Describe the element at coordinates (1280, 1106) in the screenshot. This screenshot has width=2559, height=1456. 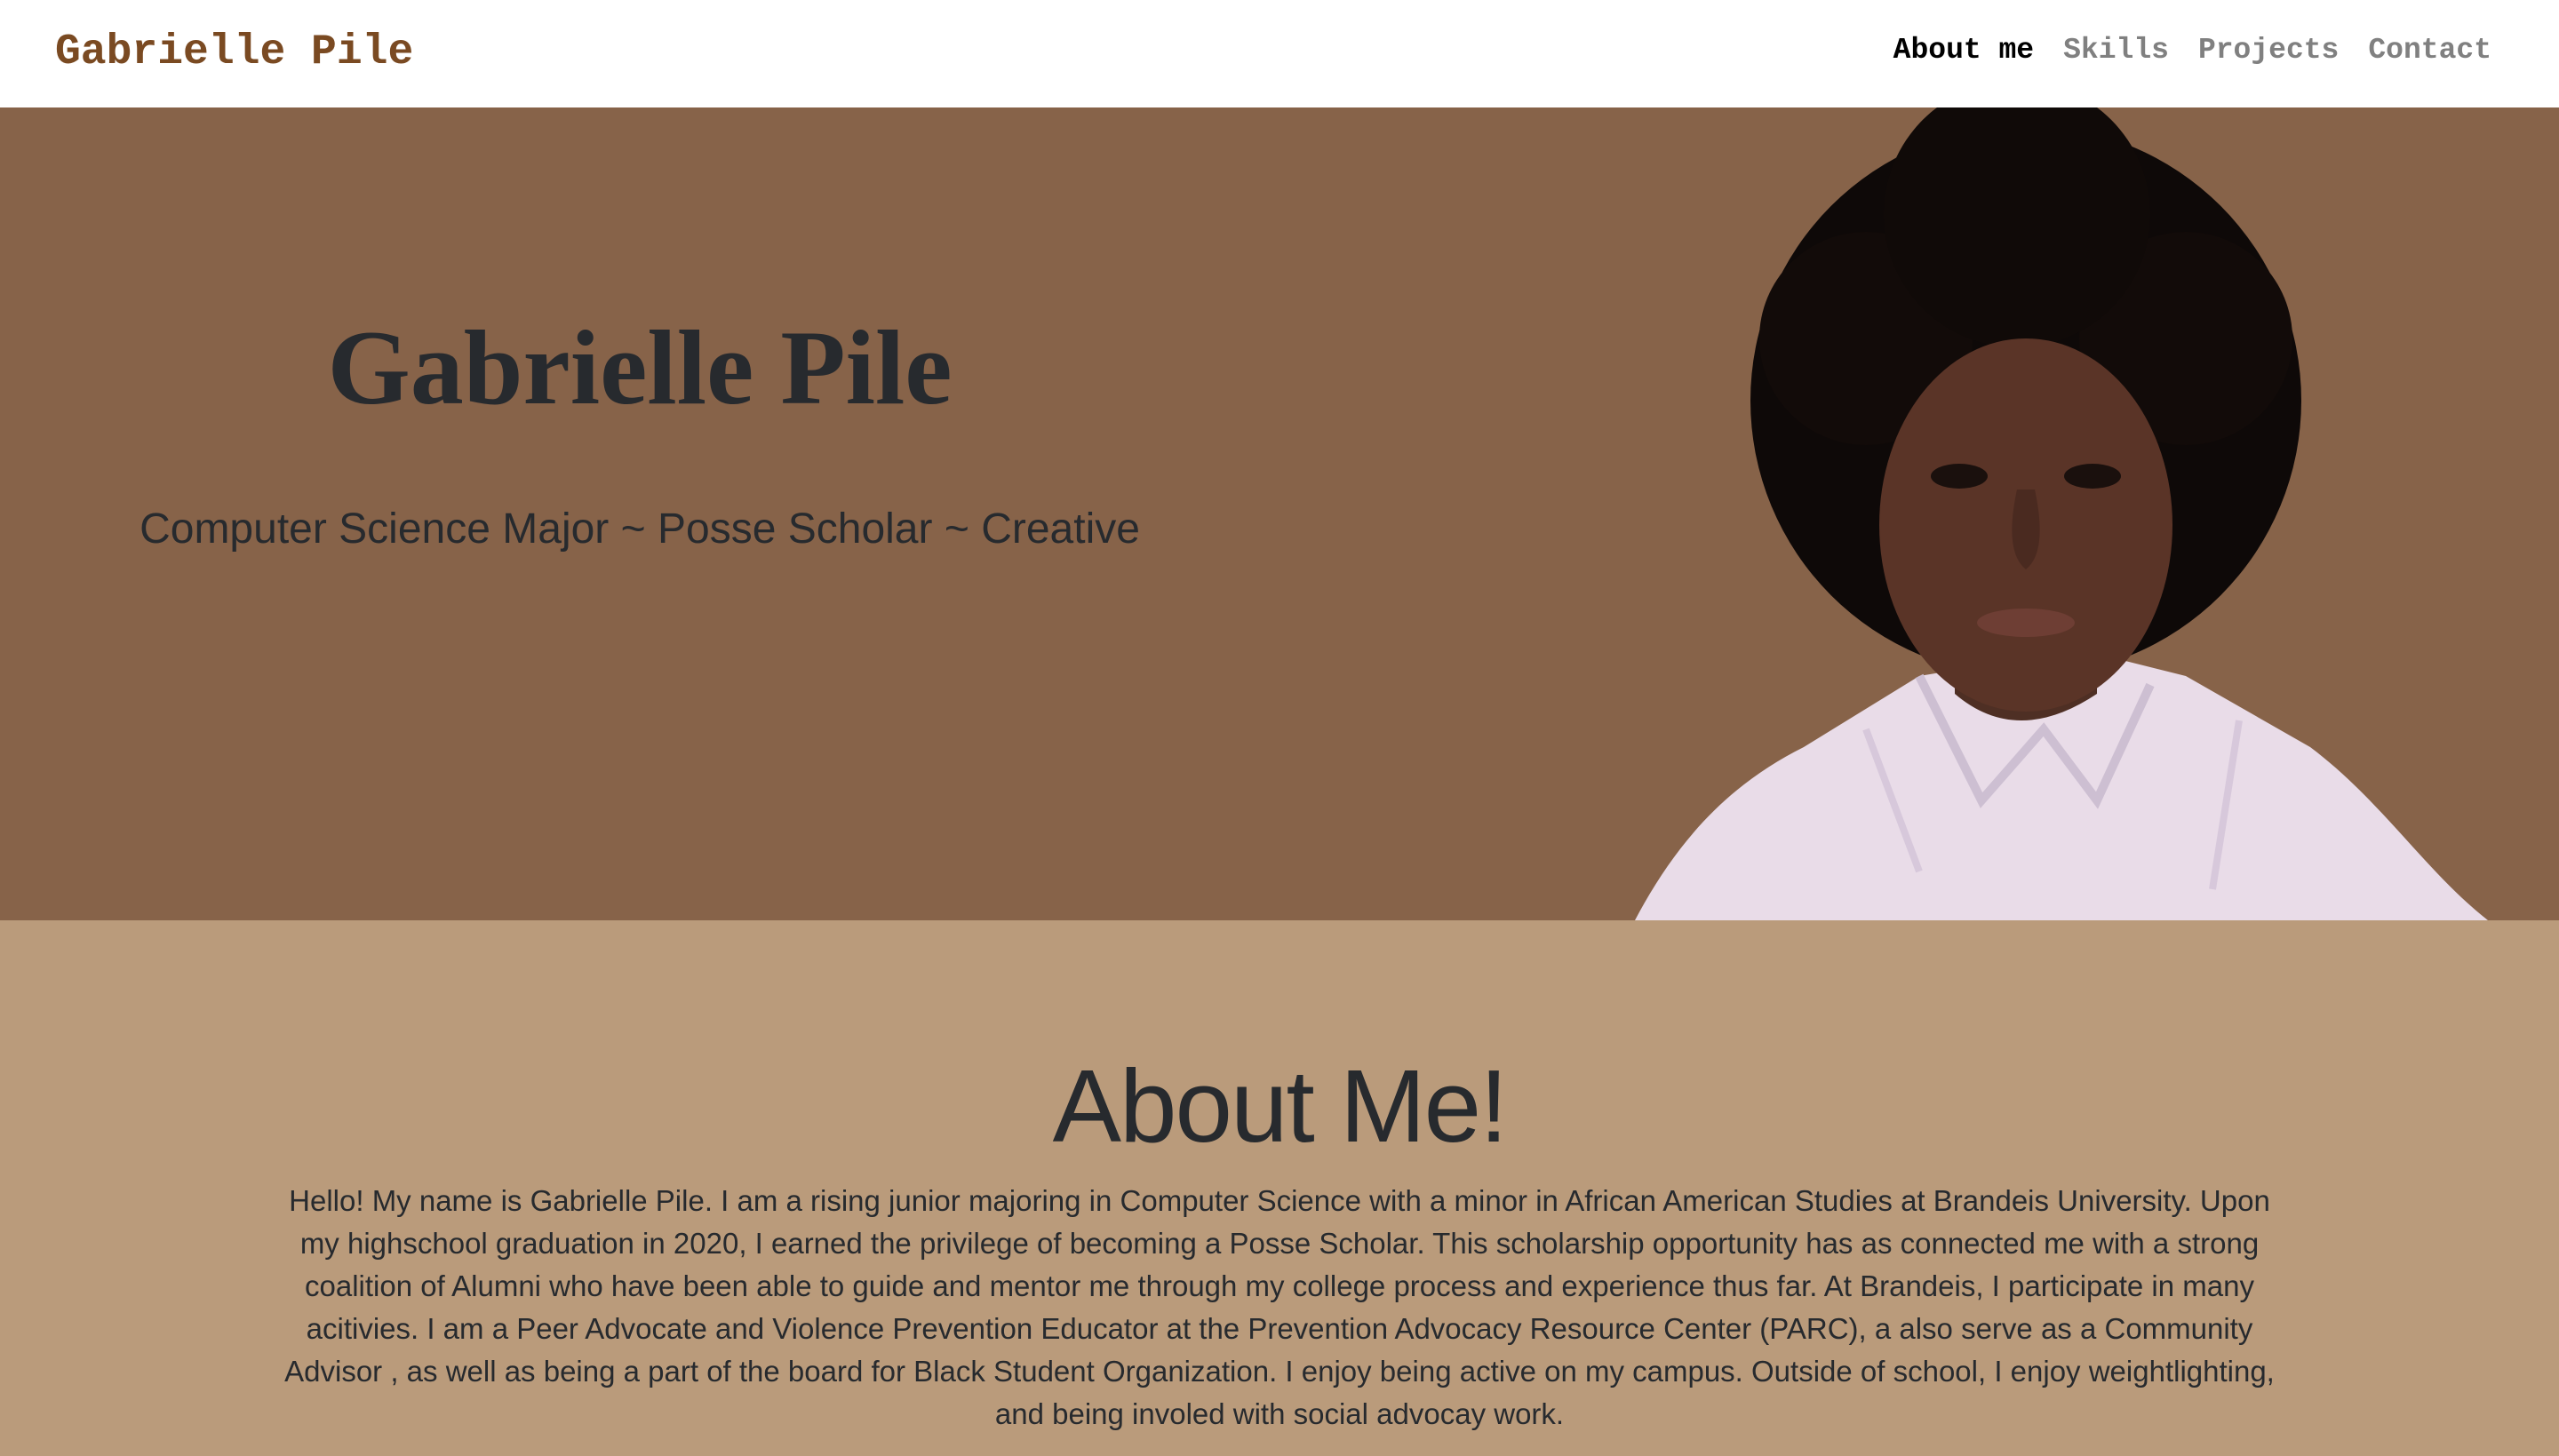
I see `about-title: About Me!` at that location.